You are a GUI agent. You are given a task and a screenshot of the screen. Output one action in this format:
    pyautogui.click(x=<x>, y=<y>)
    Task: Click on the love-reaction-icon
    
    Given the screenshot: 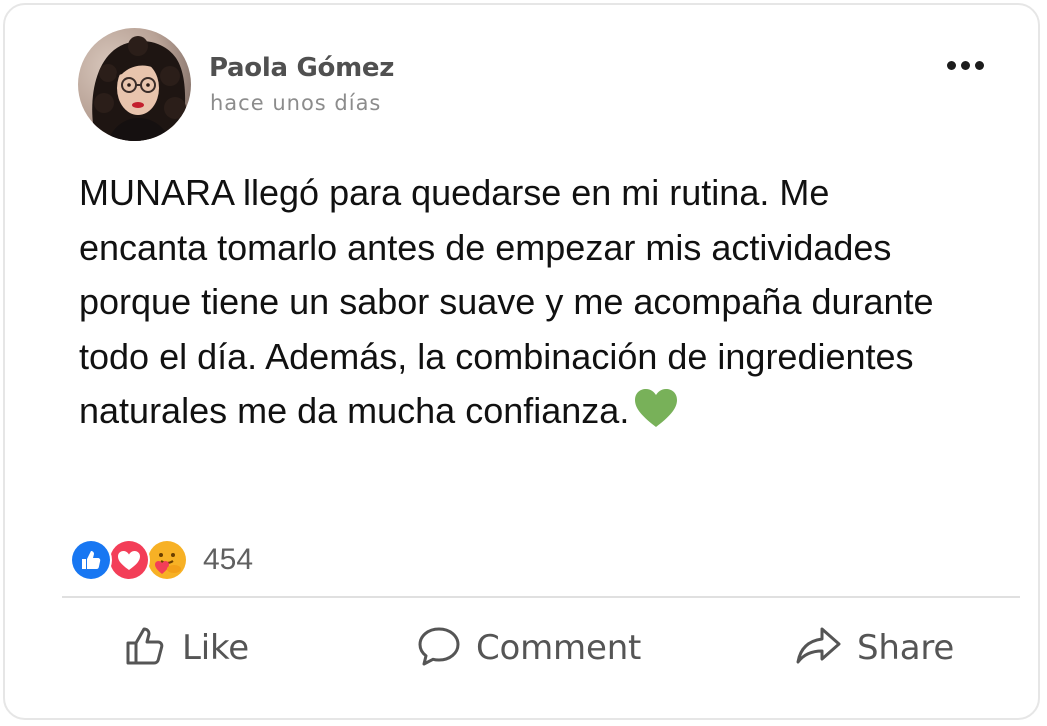 What is the action you would take?
    pyautogui.click(x=129, y=560)
    